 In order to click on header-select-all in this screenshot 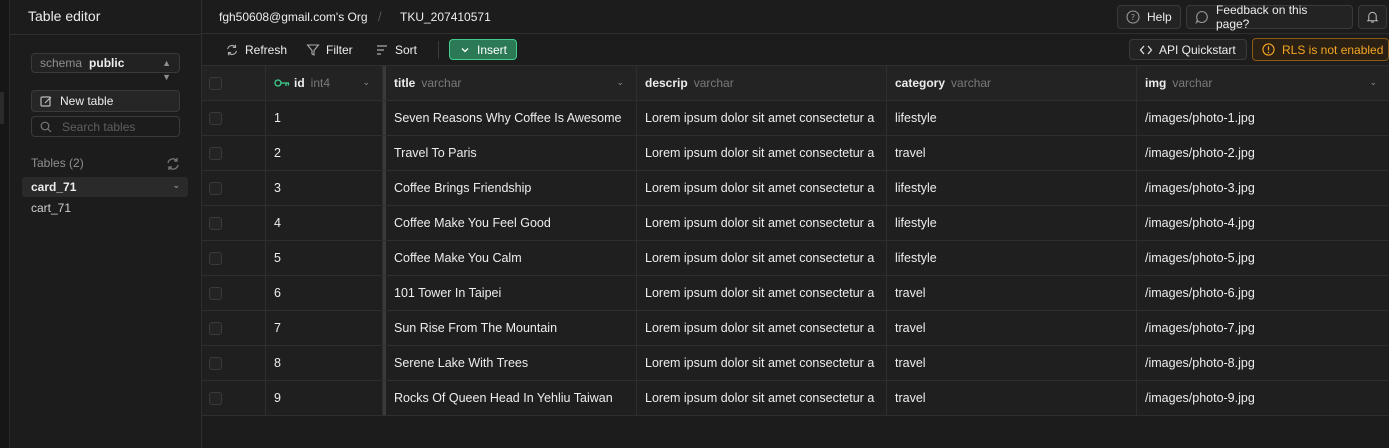, I will do `click(234, 83)`.